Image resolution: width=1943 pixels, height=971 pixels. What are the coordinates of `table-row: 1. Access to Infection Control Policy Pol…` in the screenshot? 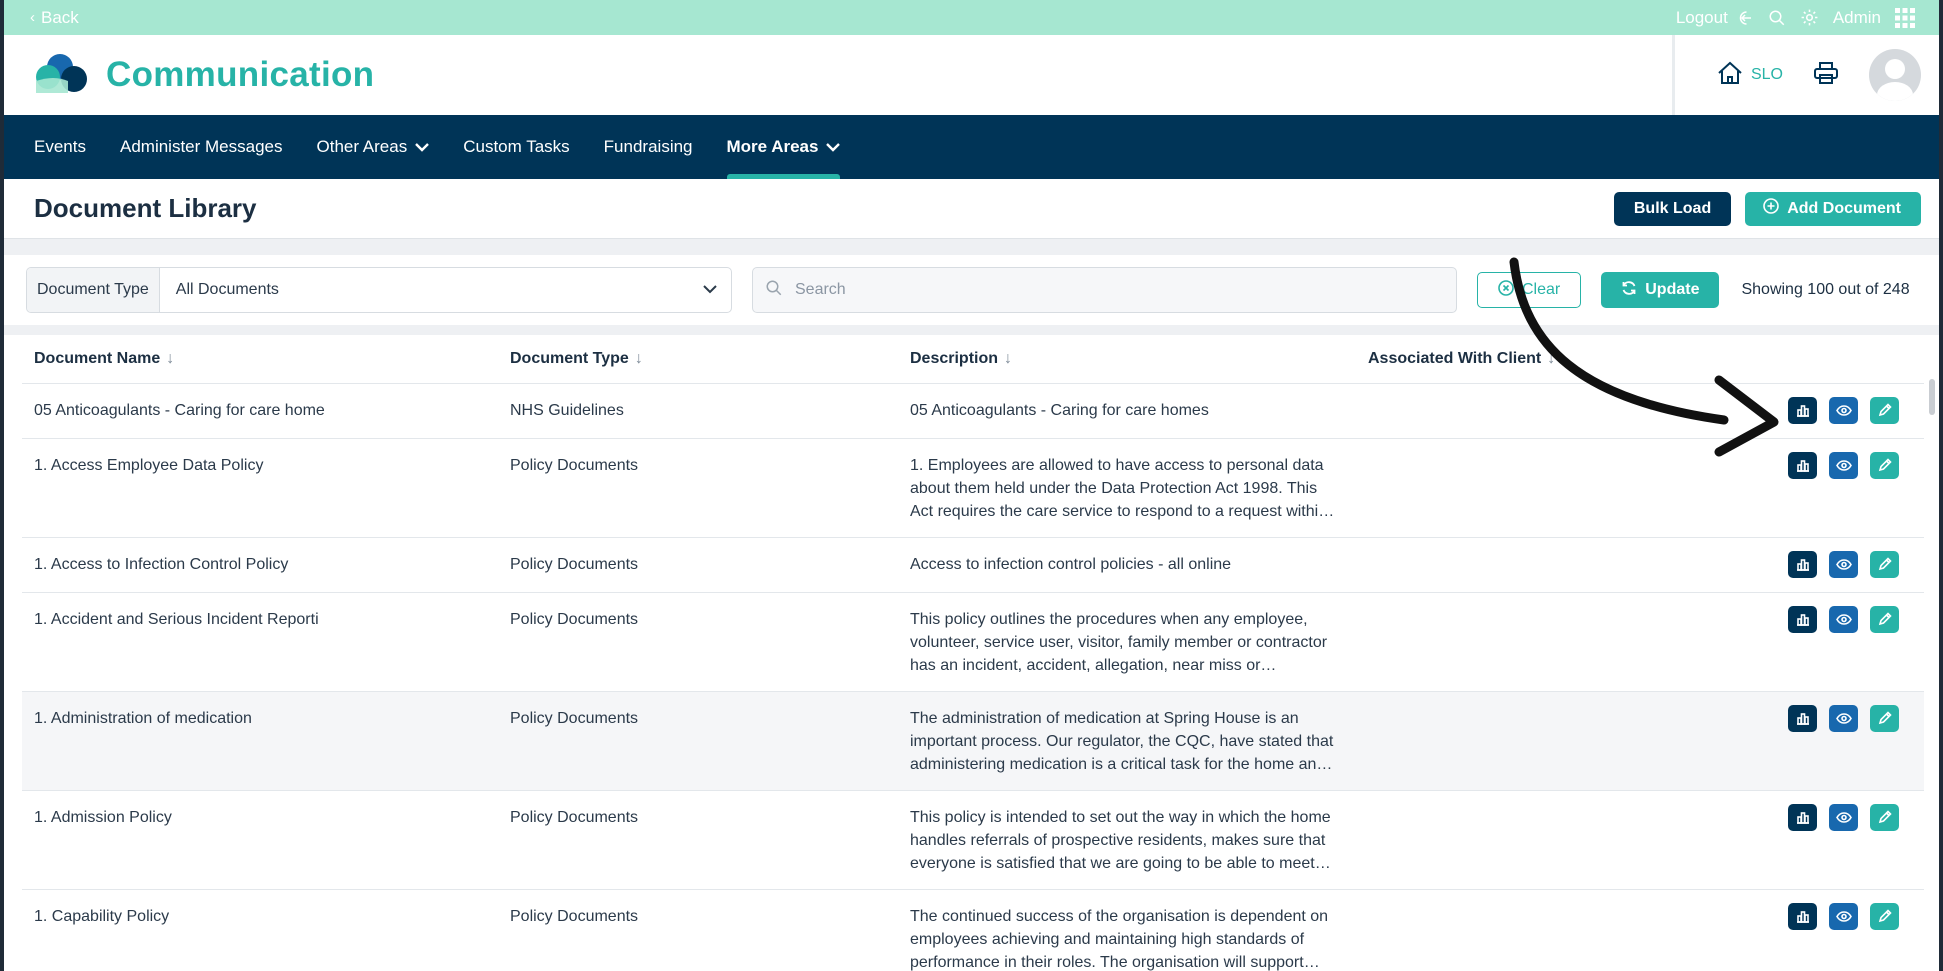 It's located at (973, 565).